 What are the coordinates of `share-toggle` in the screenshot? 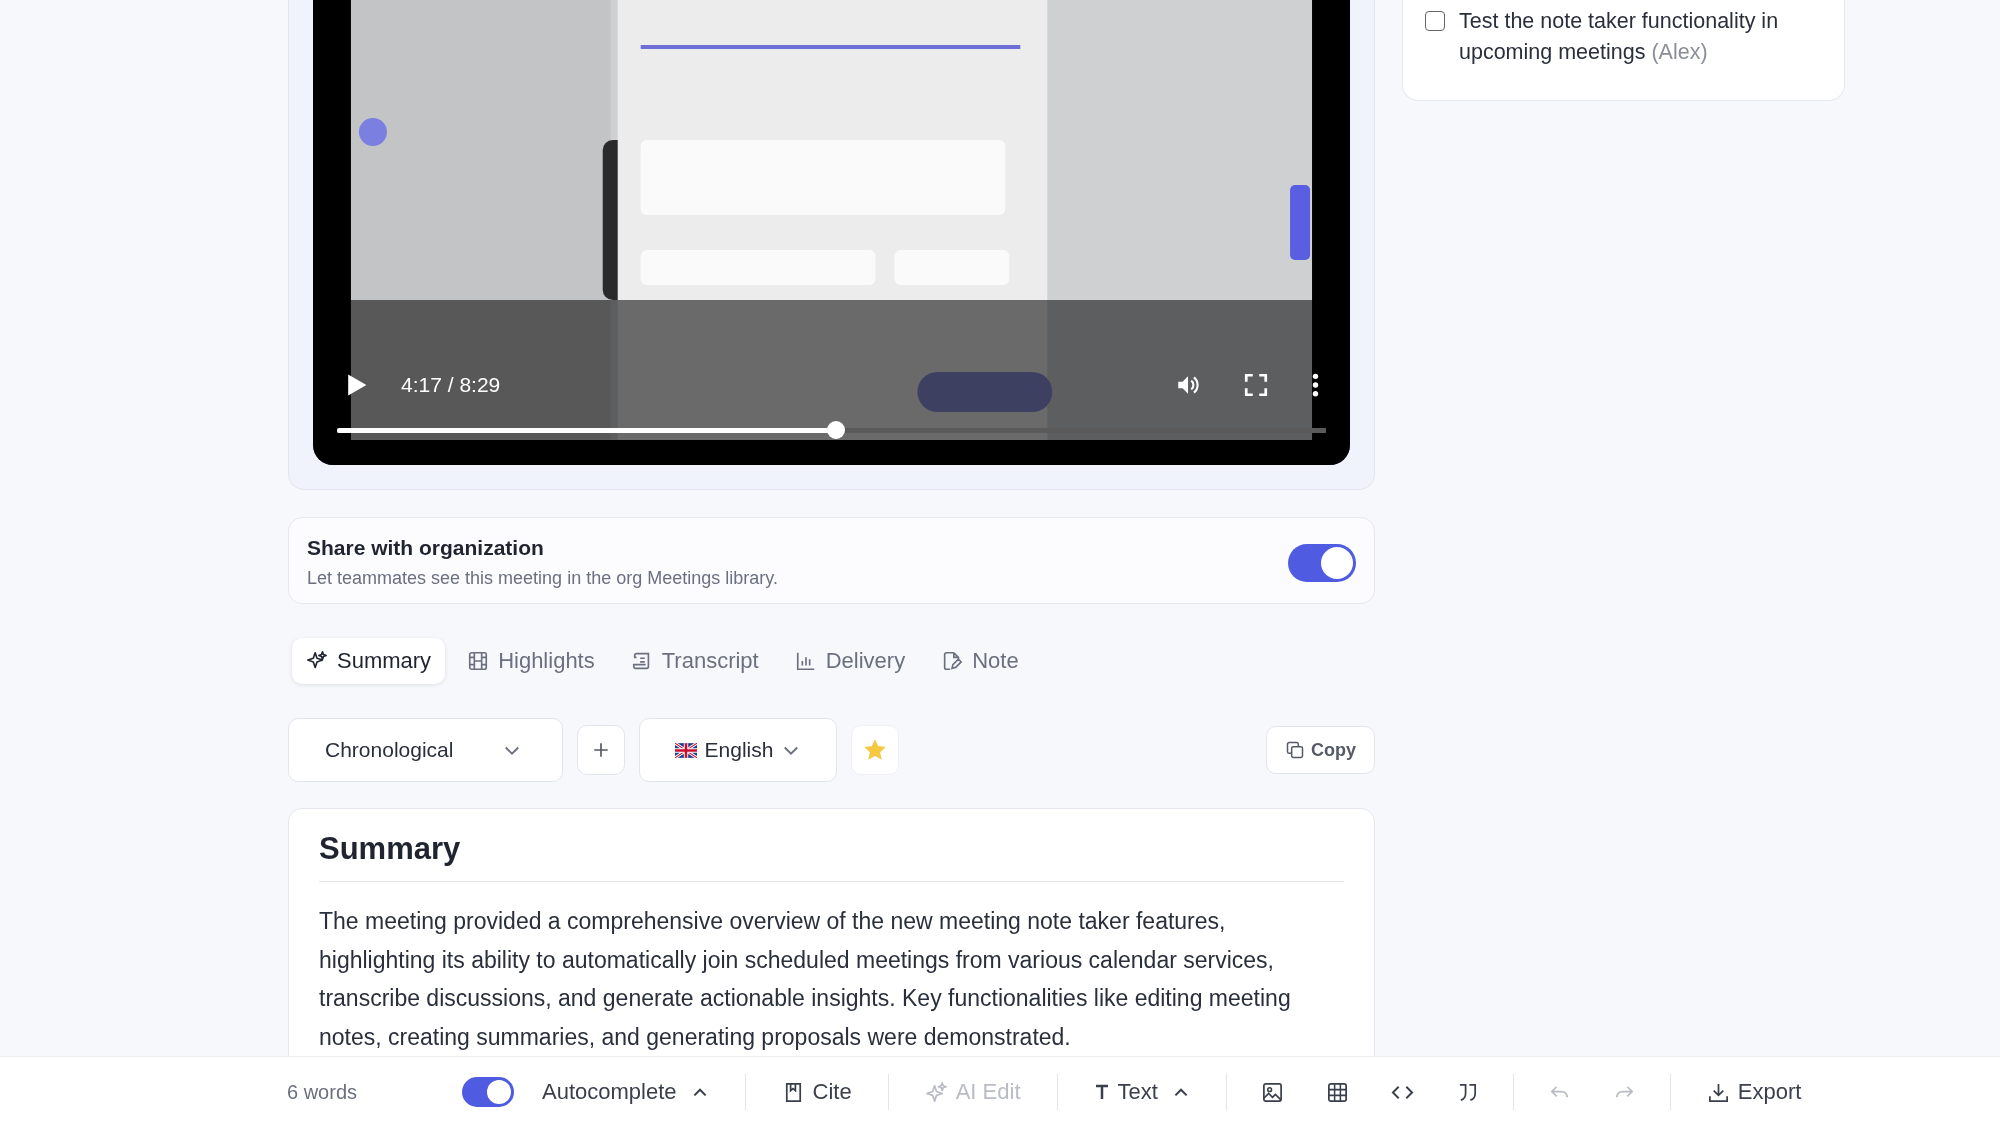 It's located at (1322, 562).